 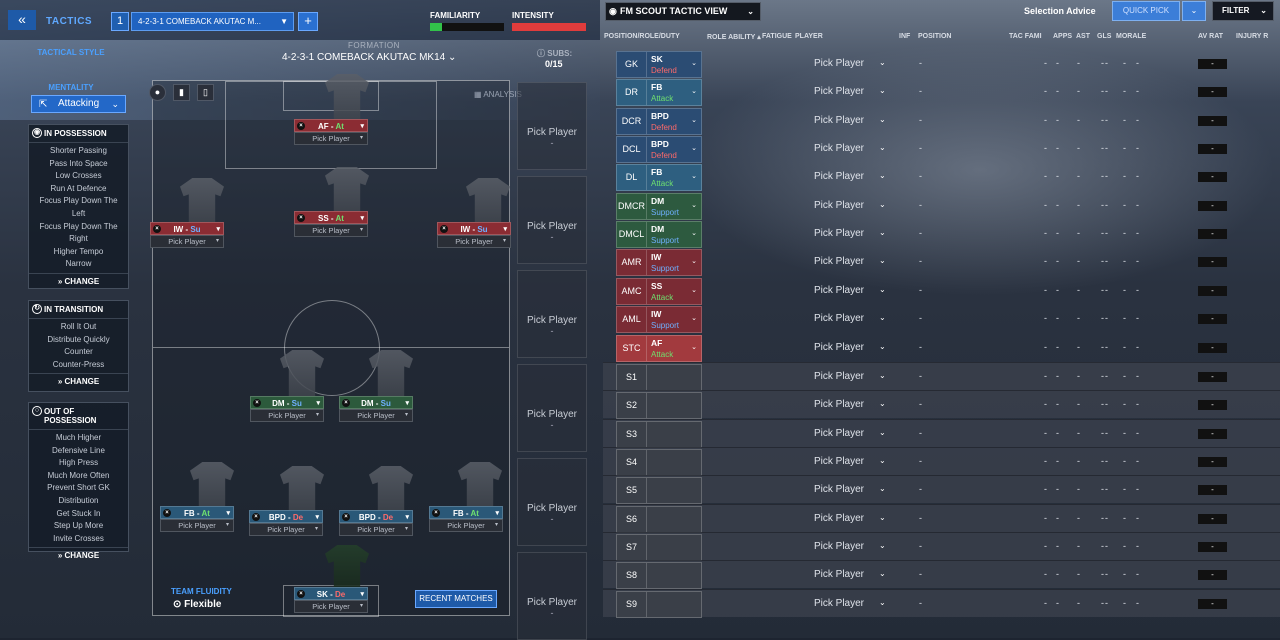 I want to click on squad-row: AMC SS Attack ⌄ Pick Player ⌄ - - - - - - - - -, so click(x=941, y=291).